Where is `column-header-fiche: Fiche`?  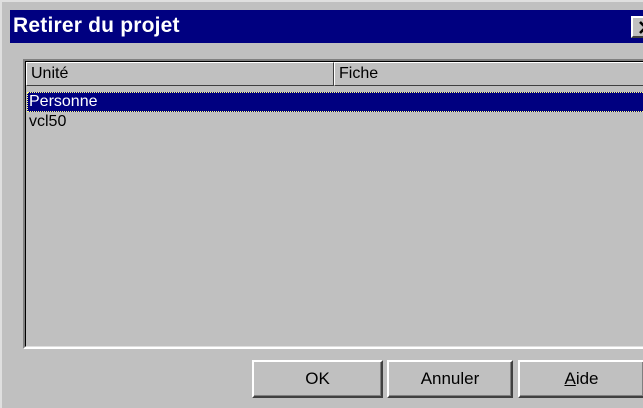 column-header-fiche: Fiche is located at coordinates (488, 74).